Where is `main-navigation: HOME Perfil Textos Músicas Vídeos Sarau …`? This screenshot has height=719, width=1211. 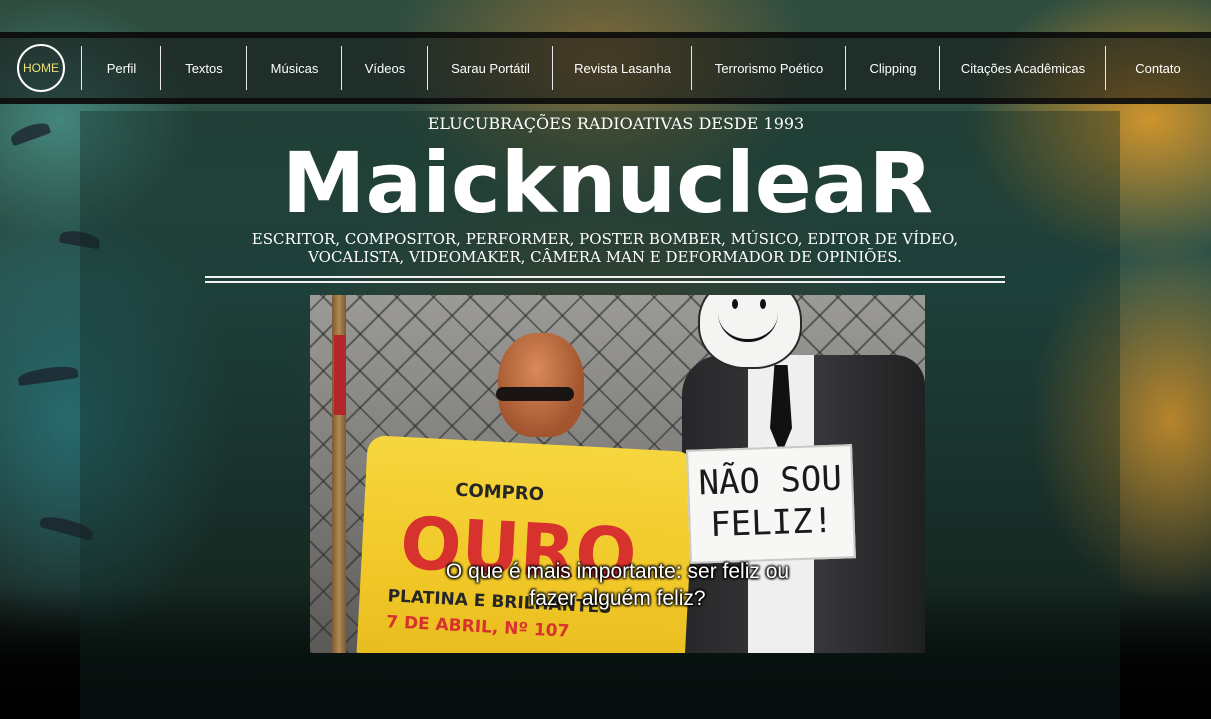 main-navigation: HOME Perfil Textos Músicas Vídeos Sarau … is located at coordinates (605, 68).